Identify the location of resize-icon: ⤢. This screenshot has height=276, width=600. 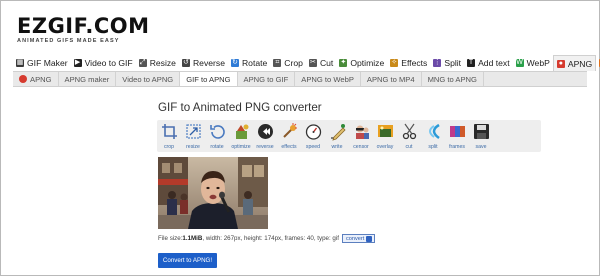
(142, 63).